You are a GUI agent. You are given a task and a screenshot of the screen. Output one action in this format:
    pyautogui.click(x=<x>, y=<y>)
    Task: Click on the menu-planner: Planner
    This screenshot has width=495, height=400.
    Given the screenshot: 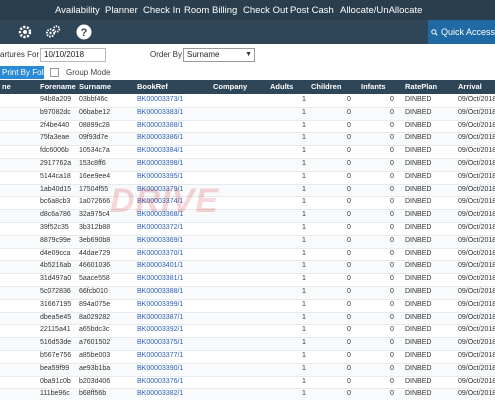 What is the action you would take?
    pyautogui.click(x=121, y=10)
    